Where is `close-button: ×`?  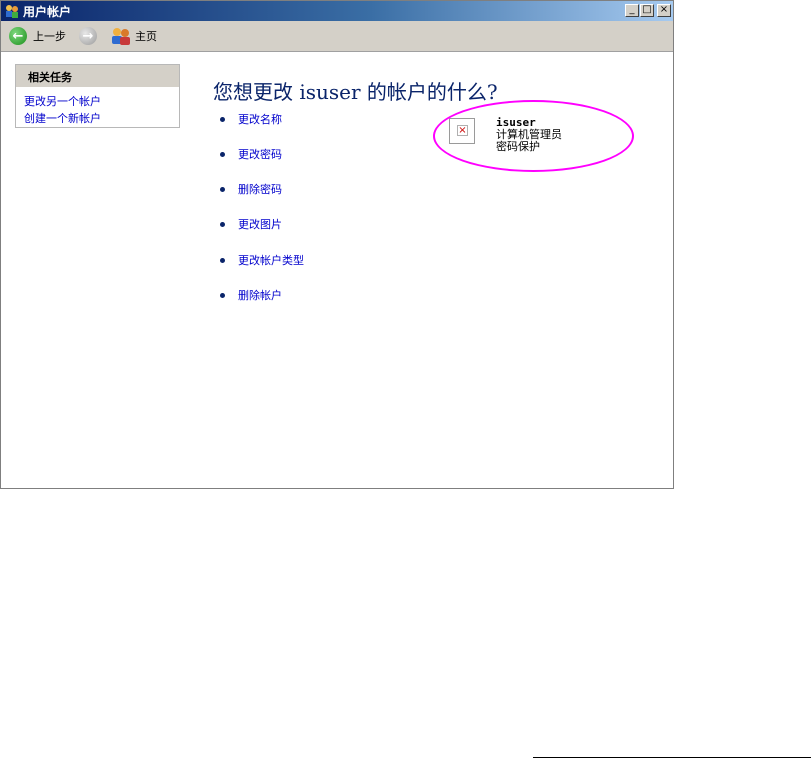
close-button: × is located at coordinates (664, 10).